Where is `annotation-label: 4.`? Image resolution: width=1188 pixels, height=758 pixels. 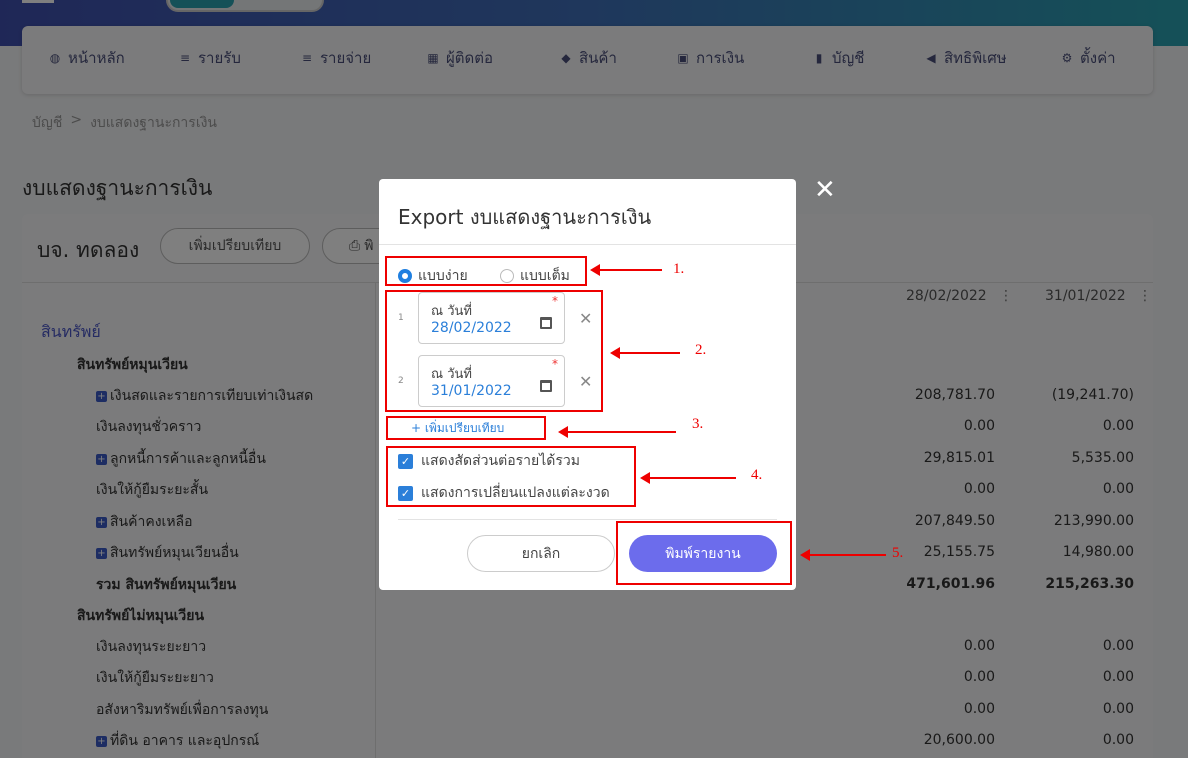
annotation-label: 4. is located at coordinates (757, 475).